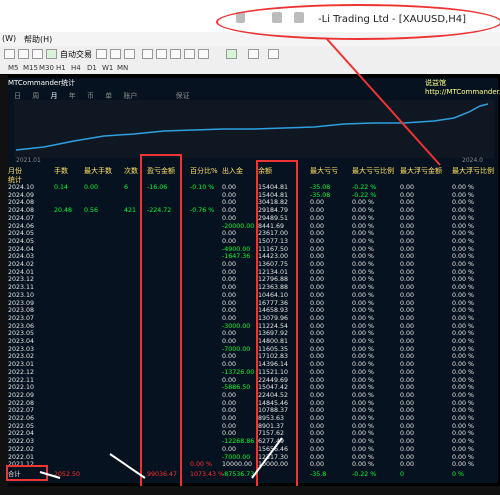  Describe the element at coordinates (231, 54) in the screenshot. I see `indicators-icon` at that location.